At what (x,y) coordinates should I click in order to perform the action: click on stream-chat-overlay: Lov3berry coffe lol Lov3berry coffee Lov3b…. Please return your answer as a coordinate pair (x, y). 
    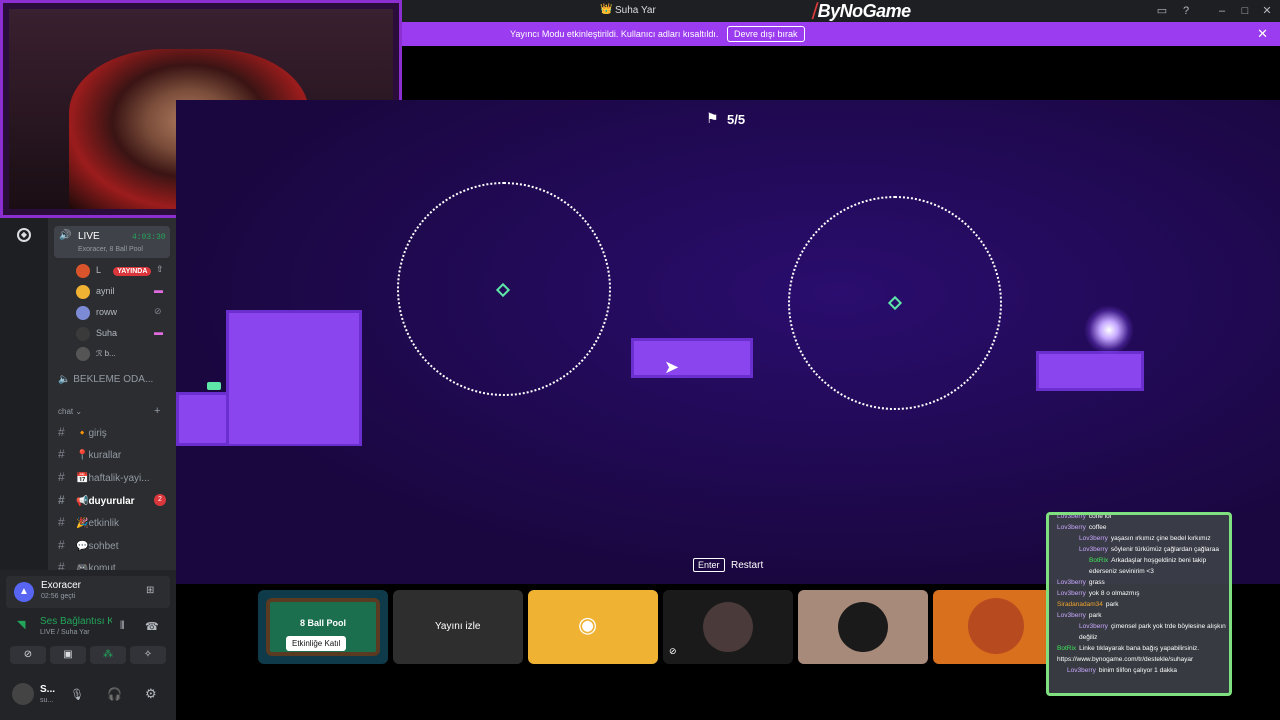
    Looking at the image, I should click on (1139, 604).